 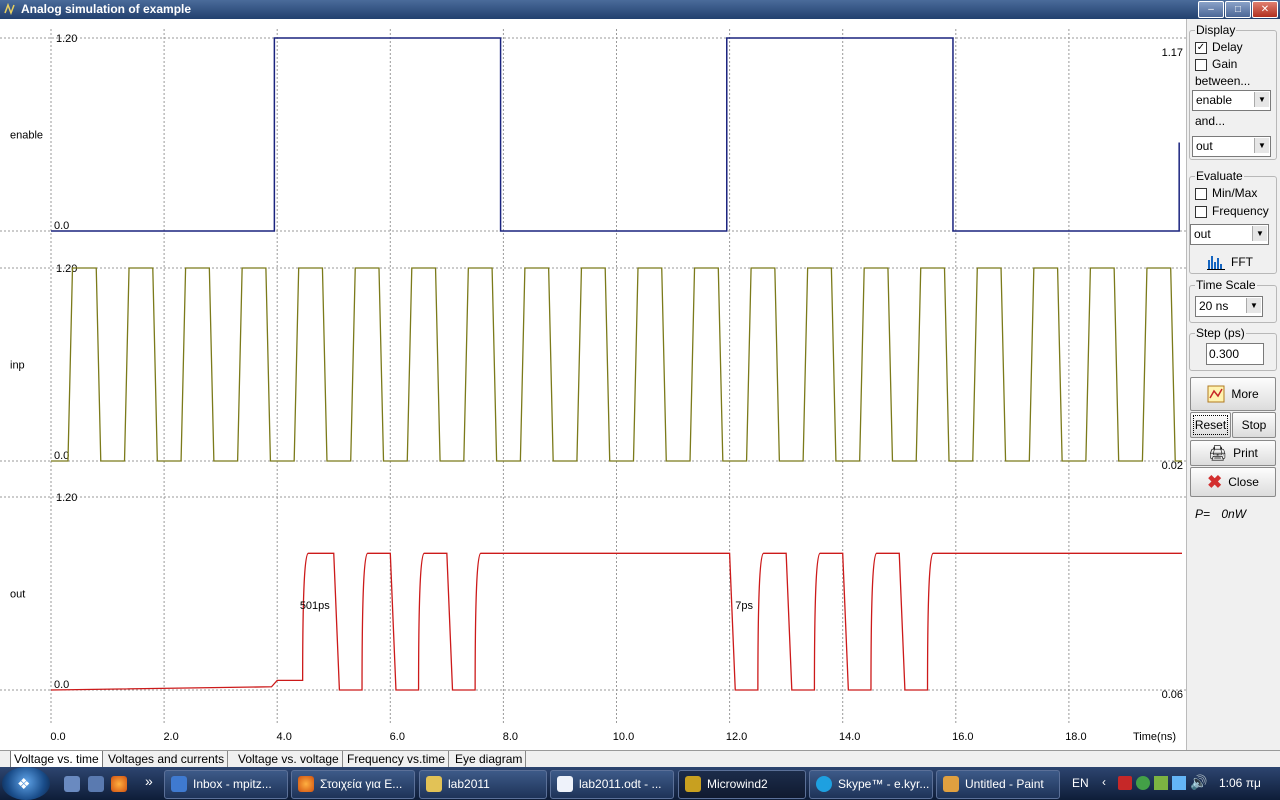 I want to click on language-indicator: EN, so click(x=1080, y=783).